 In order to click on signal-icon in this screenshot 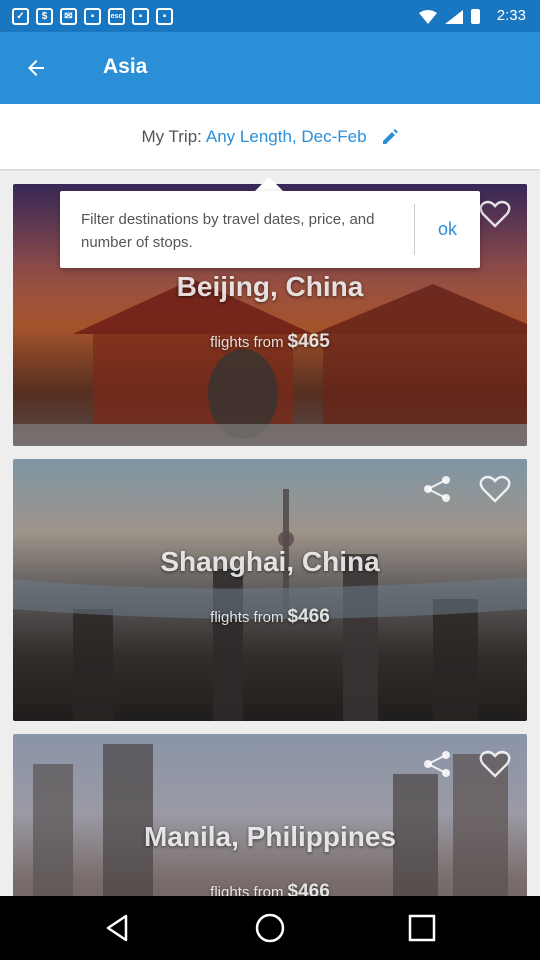, I will do `click(454, 16)`.